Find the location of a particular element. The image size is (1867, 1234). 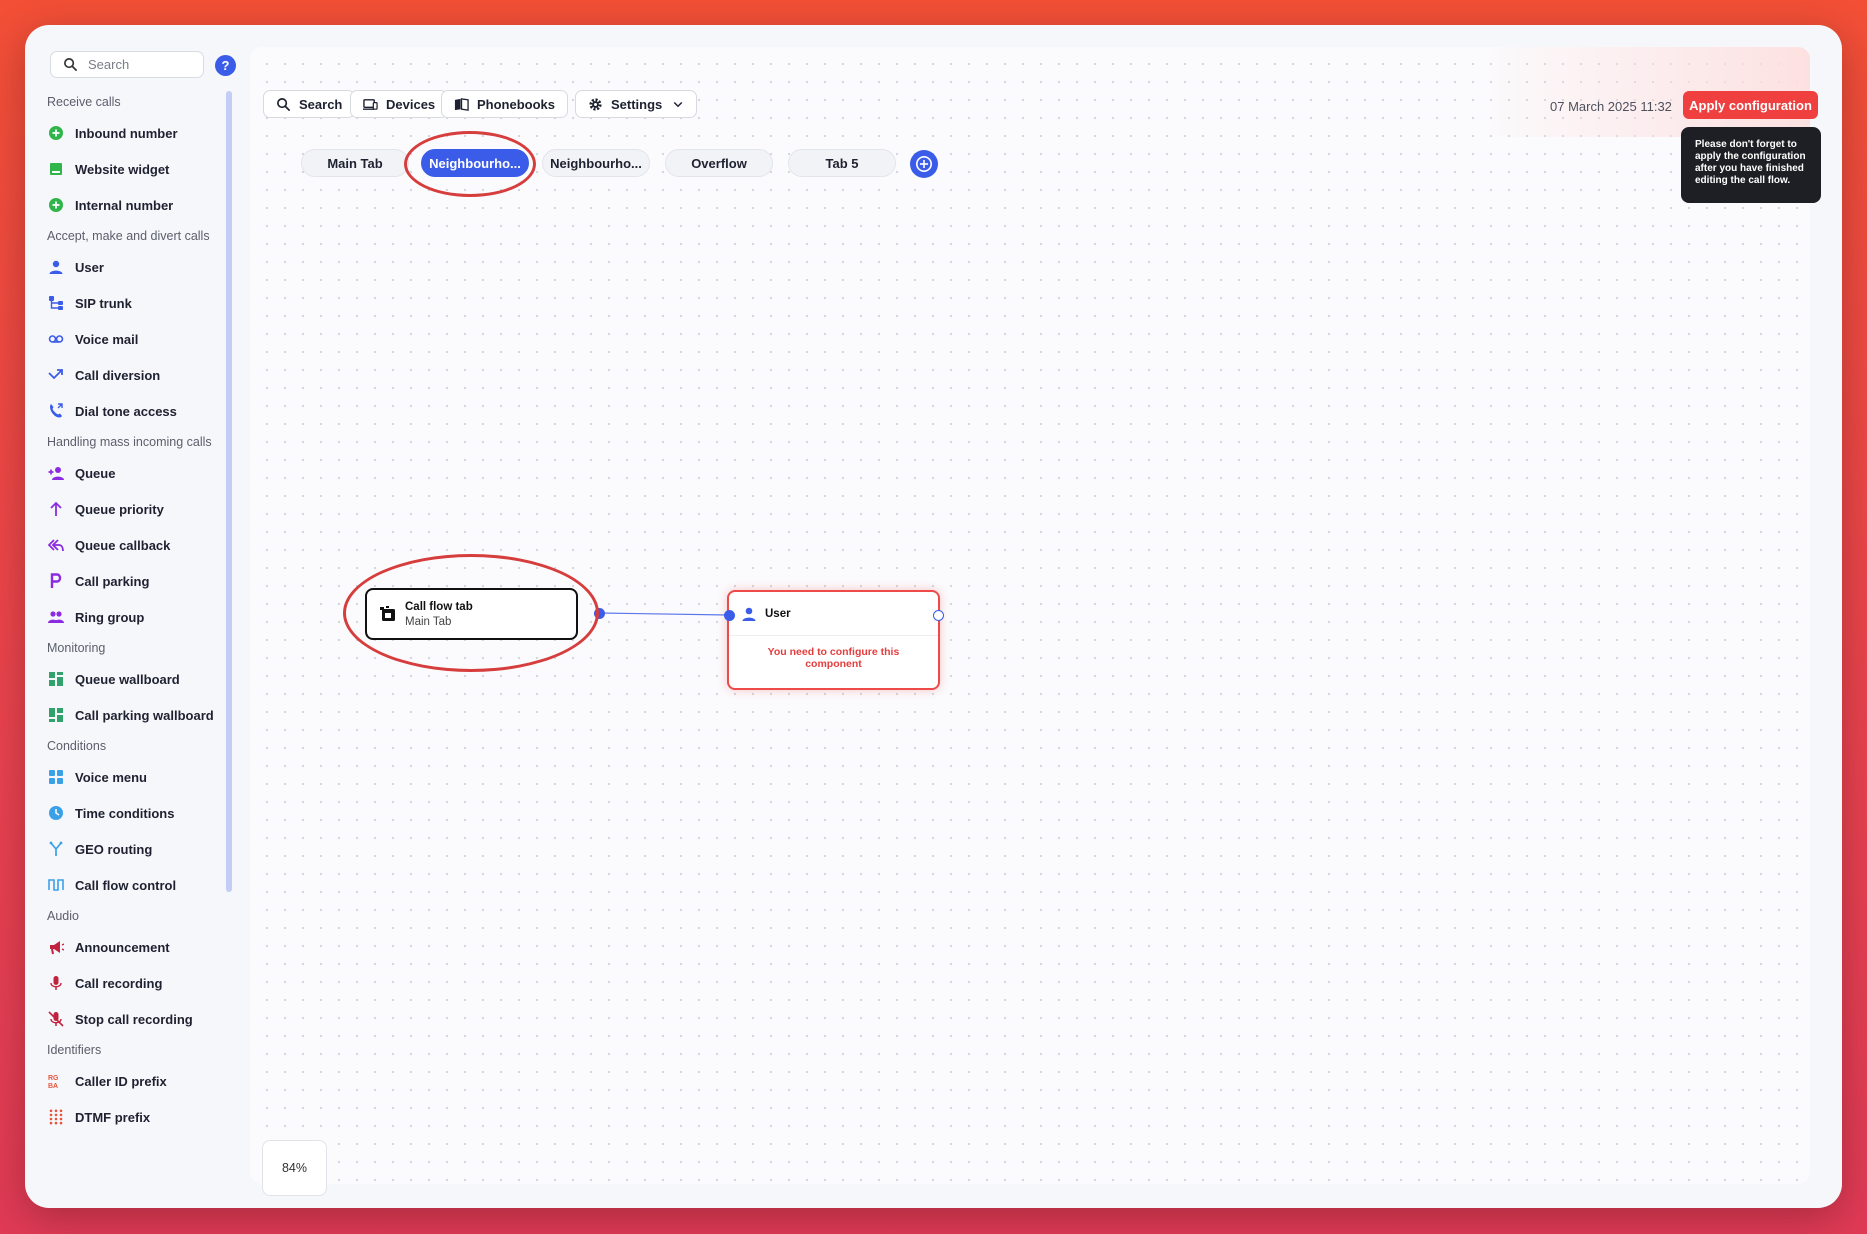

sidebar-section-title: Accept, make and divert calls is located at coordinates (128, 236).